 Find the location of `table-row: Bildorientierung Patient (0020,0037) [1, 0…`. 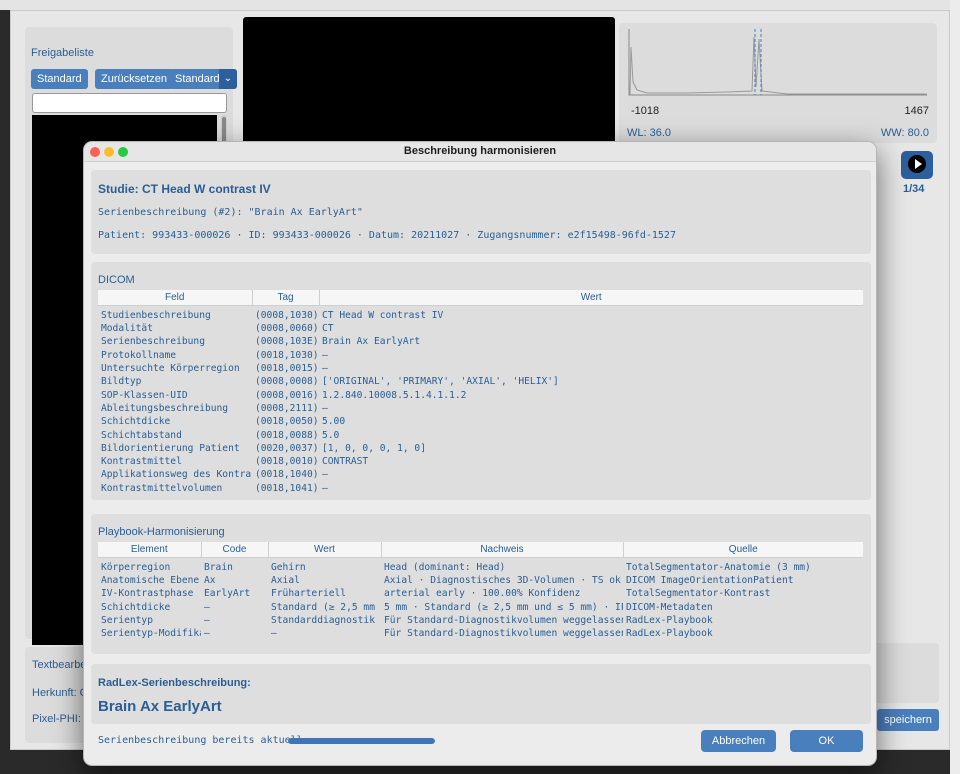

table-row: Bildorientierung Patient (0020,0037) [1, 0… is located at coordinates (480, 448).